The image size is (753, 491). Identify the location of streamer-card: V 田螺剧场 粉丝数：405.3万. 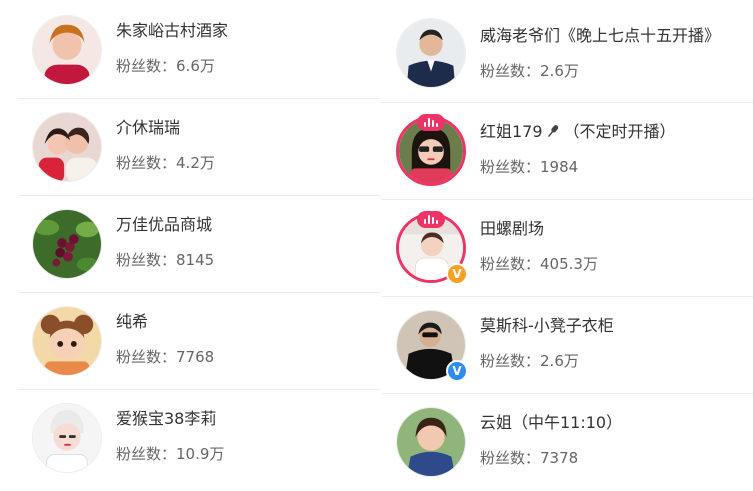
(567, 248).